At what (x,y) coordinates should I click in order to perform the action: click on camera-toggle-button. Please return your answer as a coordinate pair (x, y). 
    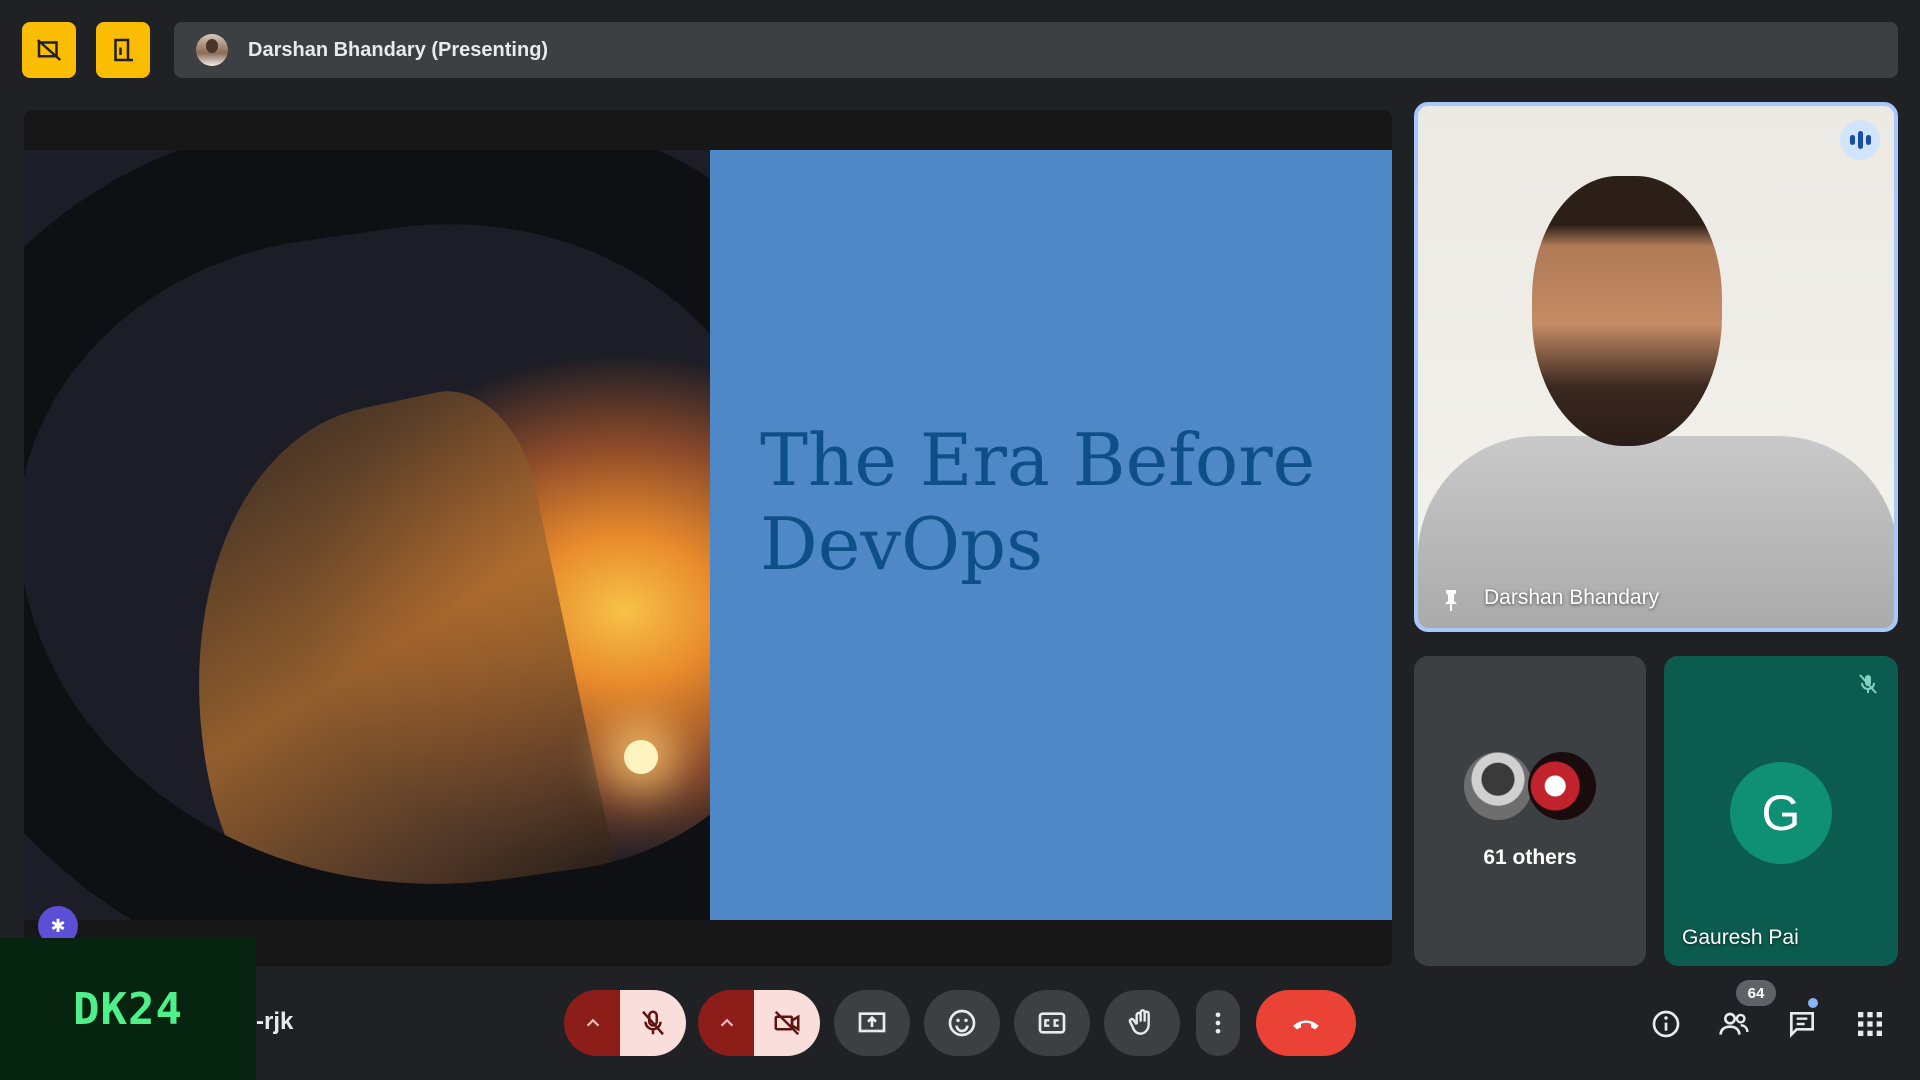
    Looking at the image, I should click on (787, 1023).